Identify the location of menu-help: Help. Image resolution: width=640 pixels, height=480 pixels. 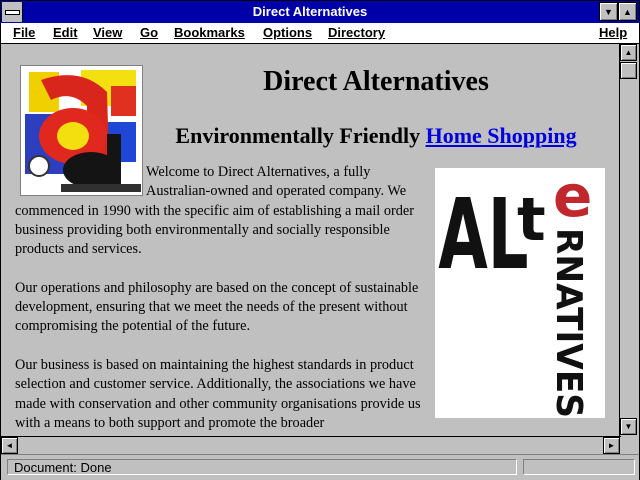
(613, 32).